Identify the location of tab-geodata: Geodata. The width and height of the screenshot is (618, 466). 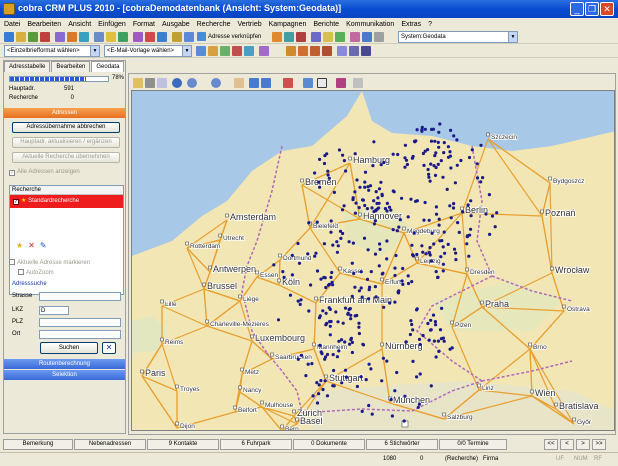
(108, 66).